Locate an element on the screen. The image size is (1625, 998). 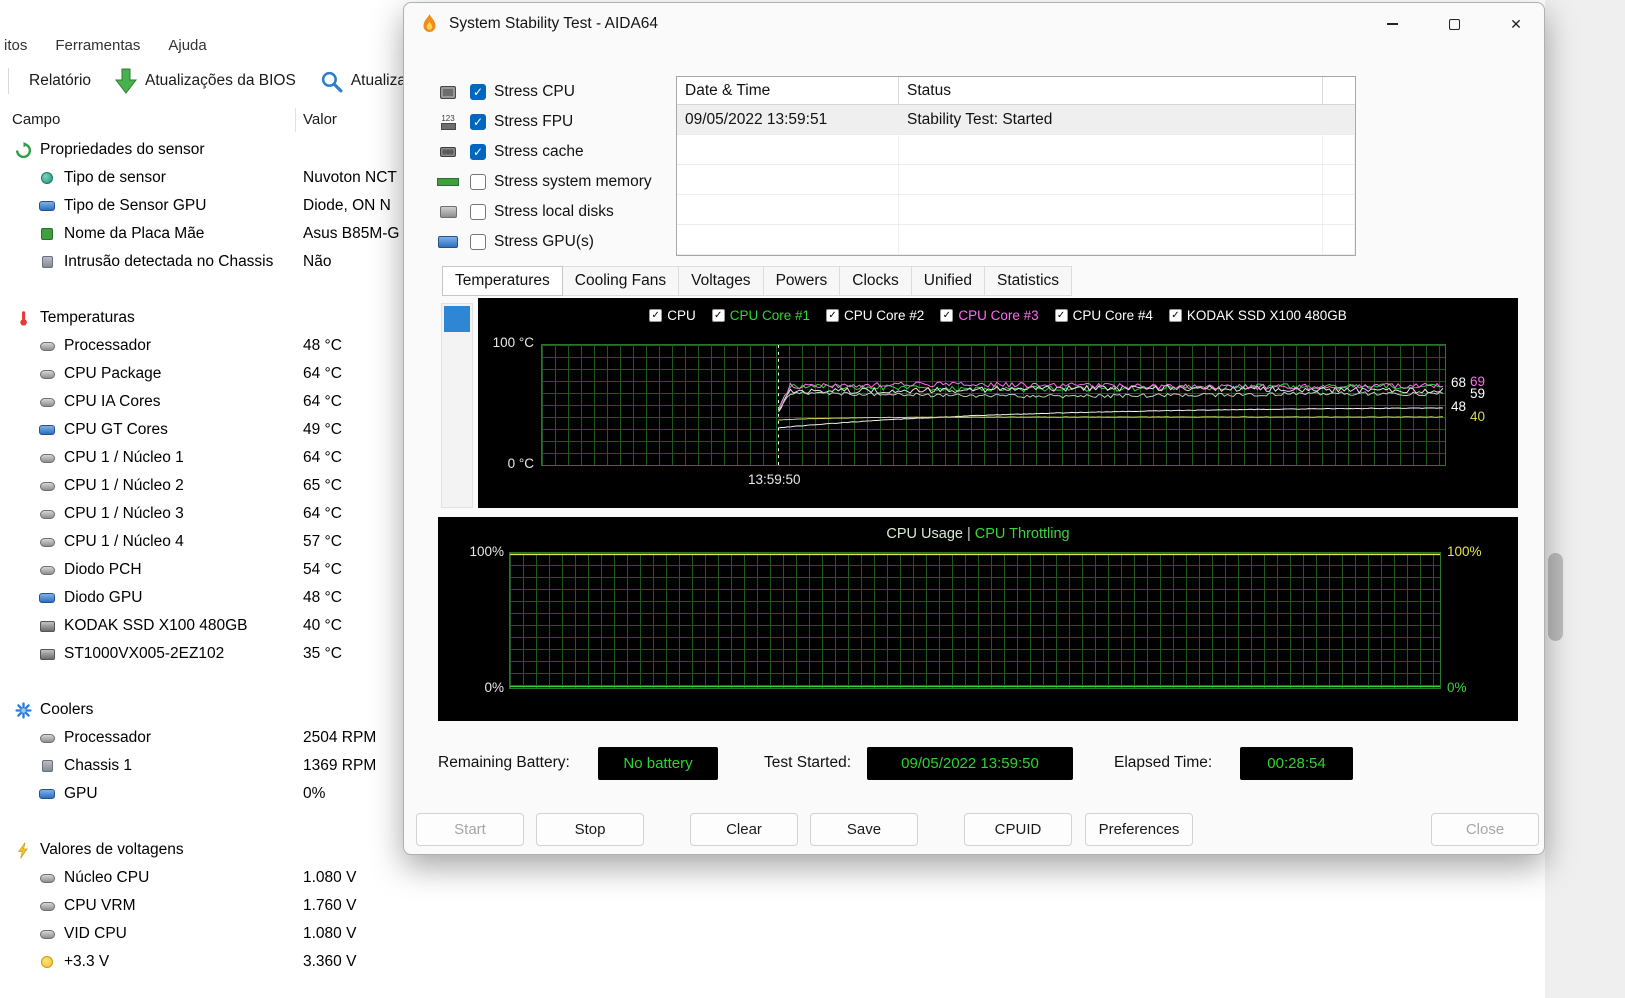
sensor-row: +3.3 V 3.360 V is located at coordinates (220, 962).